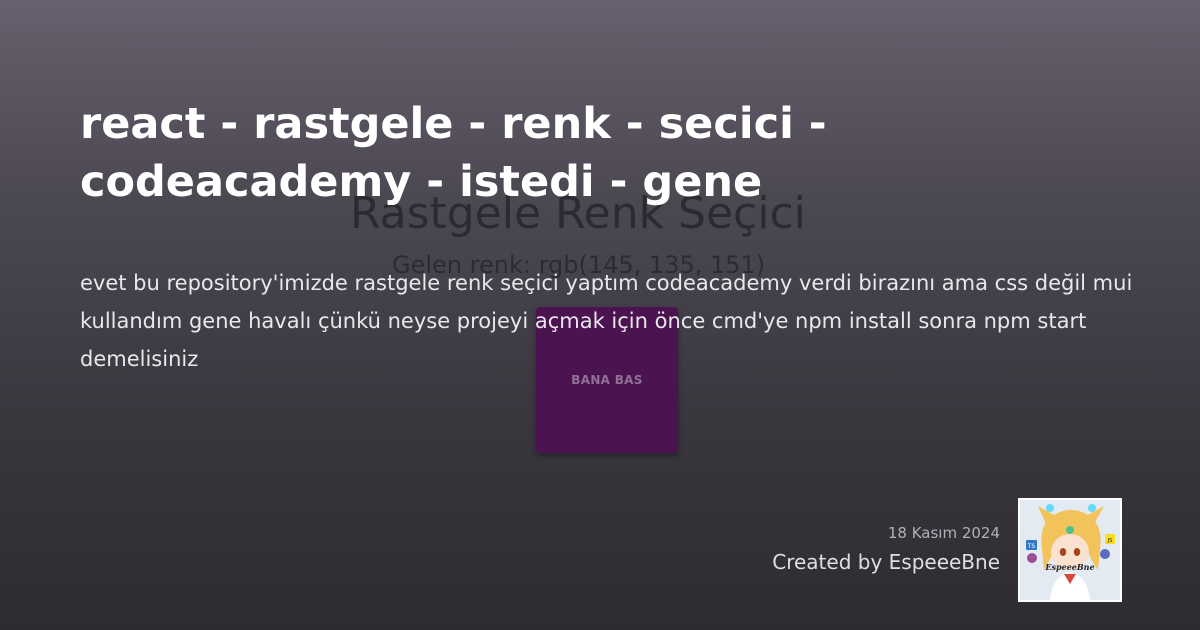 The height and width of the screenshot is (630, 1200). I want to click on author-avatar: TS JS EspeeeBne, so click(1070, 550).